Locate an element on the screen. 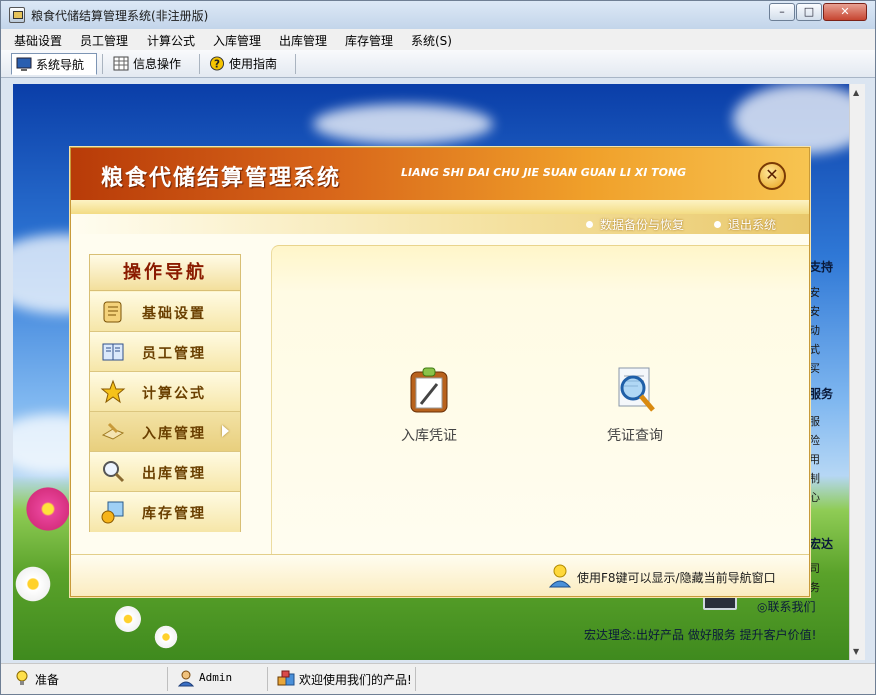 The image size is (876, 695). menu-bar: 基础设置 员工管理 计算公式 入库管理 出库管理 库存管理 系统(S) is located at coordinates (438, 39).